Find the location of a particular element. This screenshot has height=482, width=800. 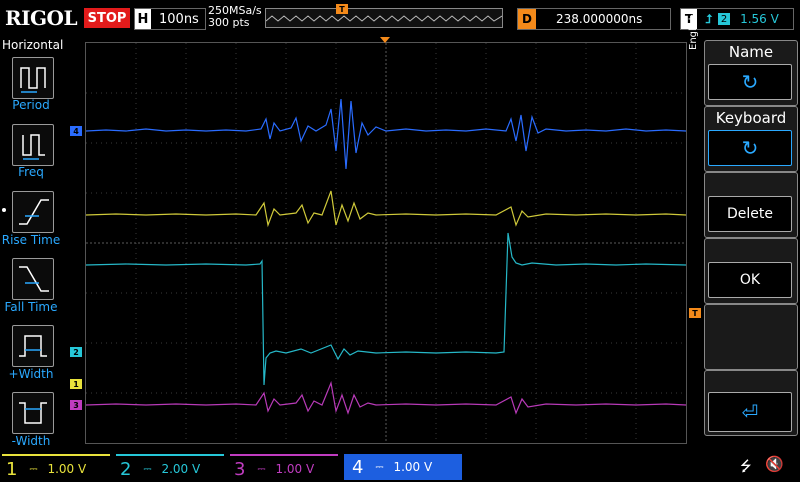

period-icon is located at coordinates (33, 80).